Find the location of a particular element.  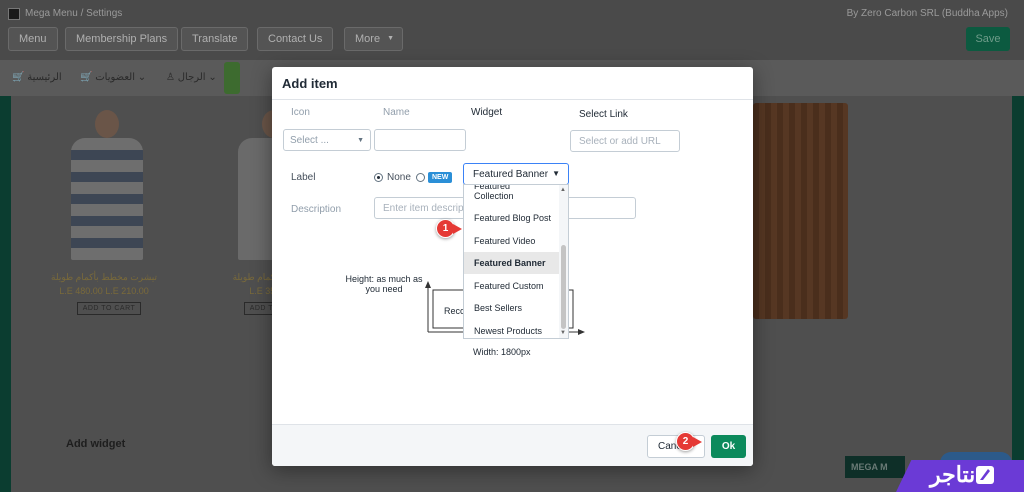

dropdown-scrollbar: ▲ ▼ is located at coordinates (563, 261).